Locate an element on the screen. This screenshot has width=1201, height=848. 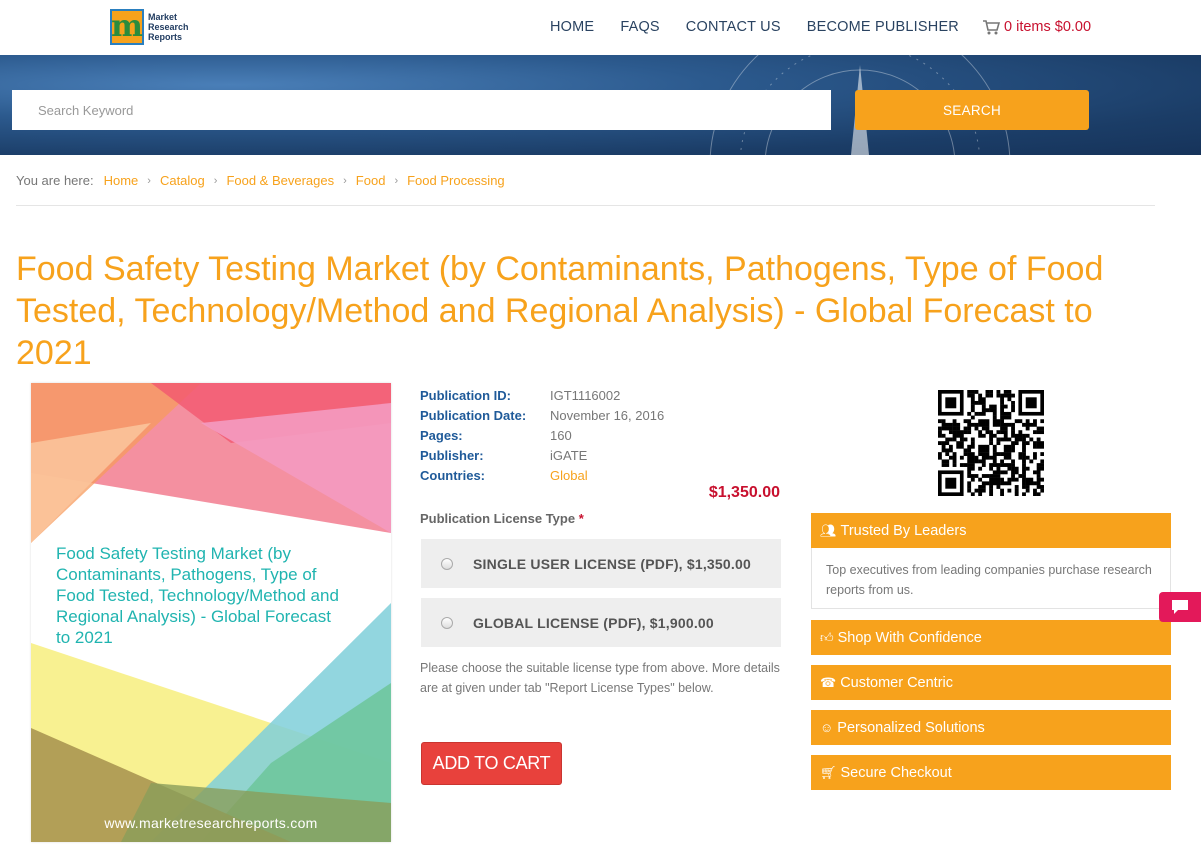
add-to-cart-button: ADD TO CART is located at coordinates (491, 763).